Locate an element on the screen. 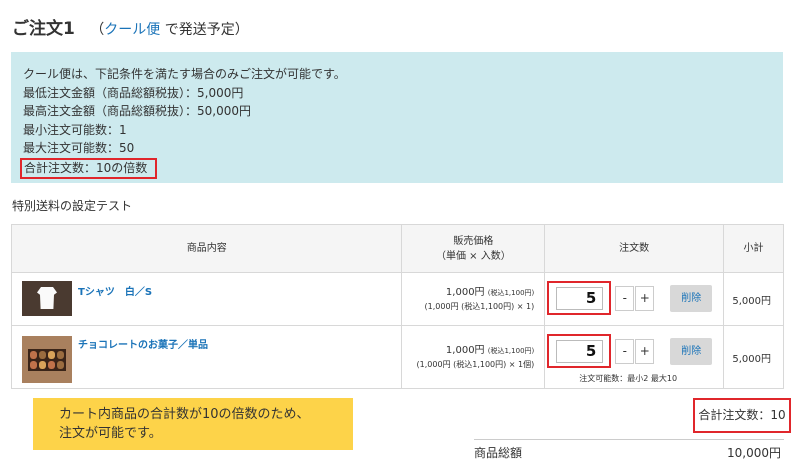 The width and height of the screenshot is (800, 475). tshirt-image is located at coordinates (47, 298).